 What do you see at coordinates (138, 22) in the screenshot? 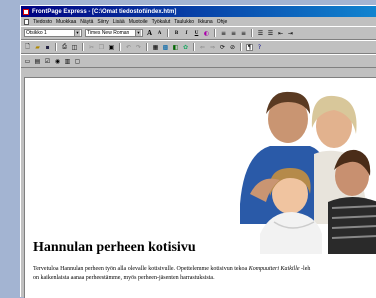
I see `menu-muotoile: Muotoile` at bounding box center [138, 22].